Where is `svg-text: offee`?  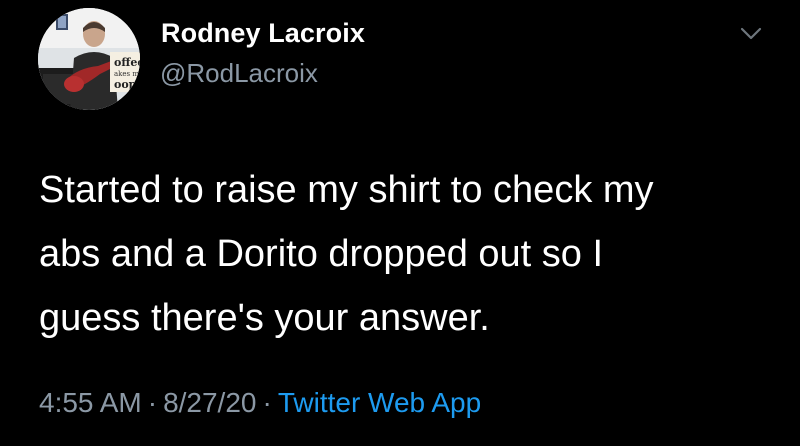 svg-text: offee is located at coordinates (127, 62).